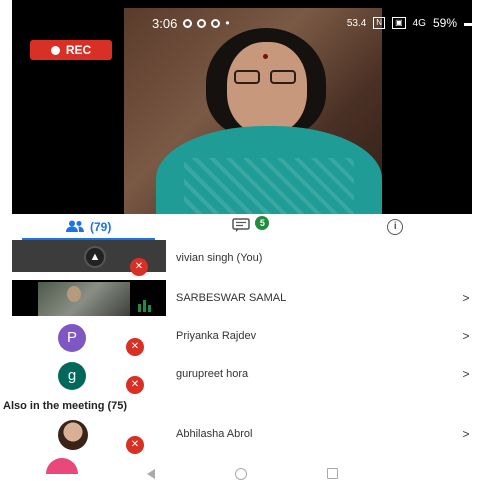  What do you see at coordinates (265, 56) in the screenshot?
I see `speaker-bindi` at bounding box center [265, 56].